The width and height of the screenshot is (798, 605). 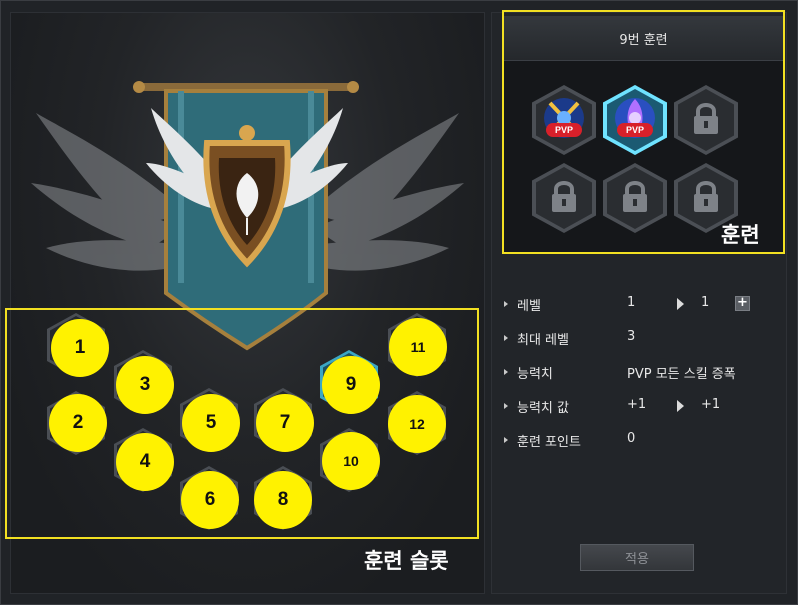 What do you see at coordinates (543, 408) in the screenshot?
I see `stat-label: 능력치 값` at bounding box center [543, 408].